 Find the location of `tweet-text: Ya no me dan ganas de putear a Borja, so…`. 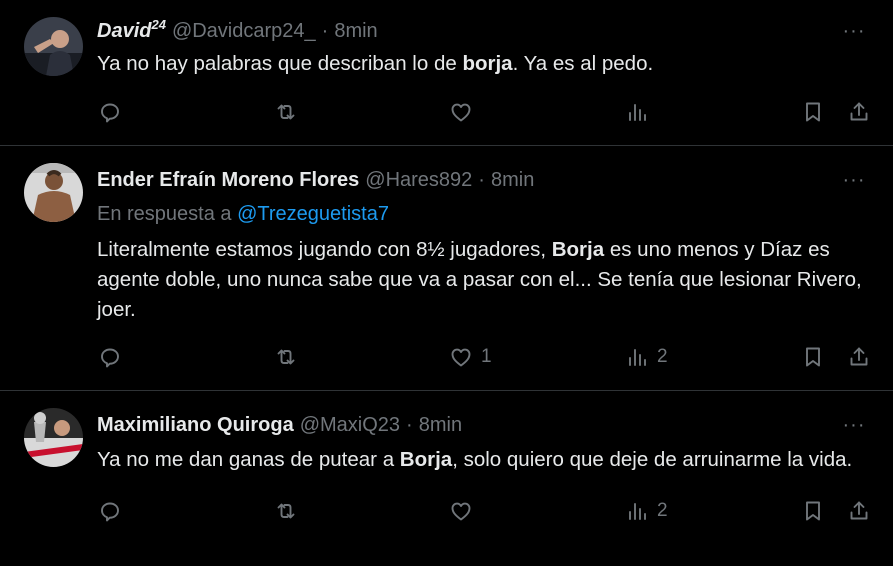

tweet-text: Ya no me dan ganas de putear a Borja, so… is located at coordinates (483, 460).